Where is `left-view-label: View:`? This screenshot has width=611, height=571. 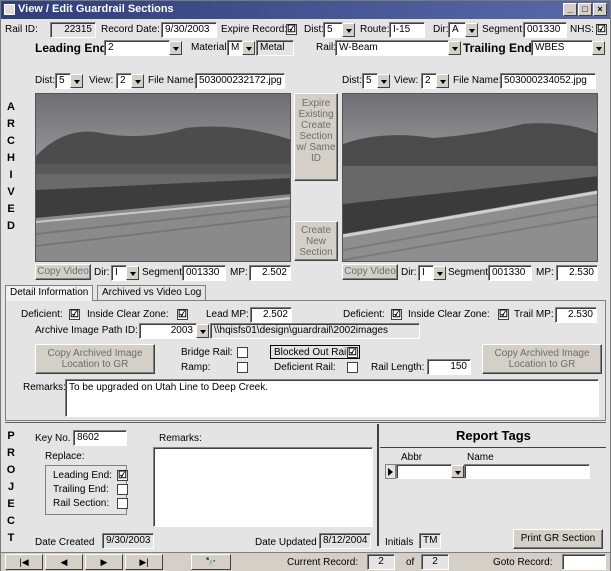
left-view-label: View: is located at coordinates (101, 80).